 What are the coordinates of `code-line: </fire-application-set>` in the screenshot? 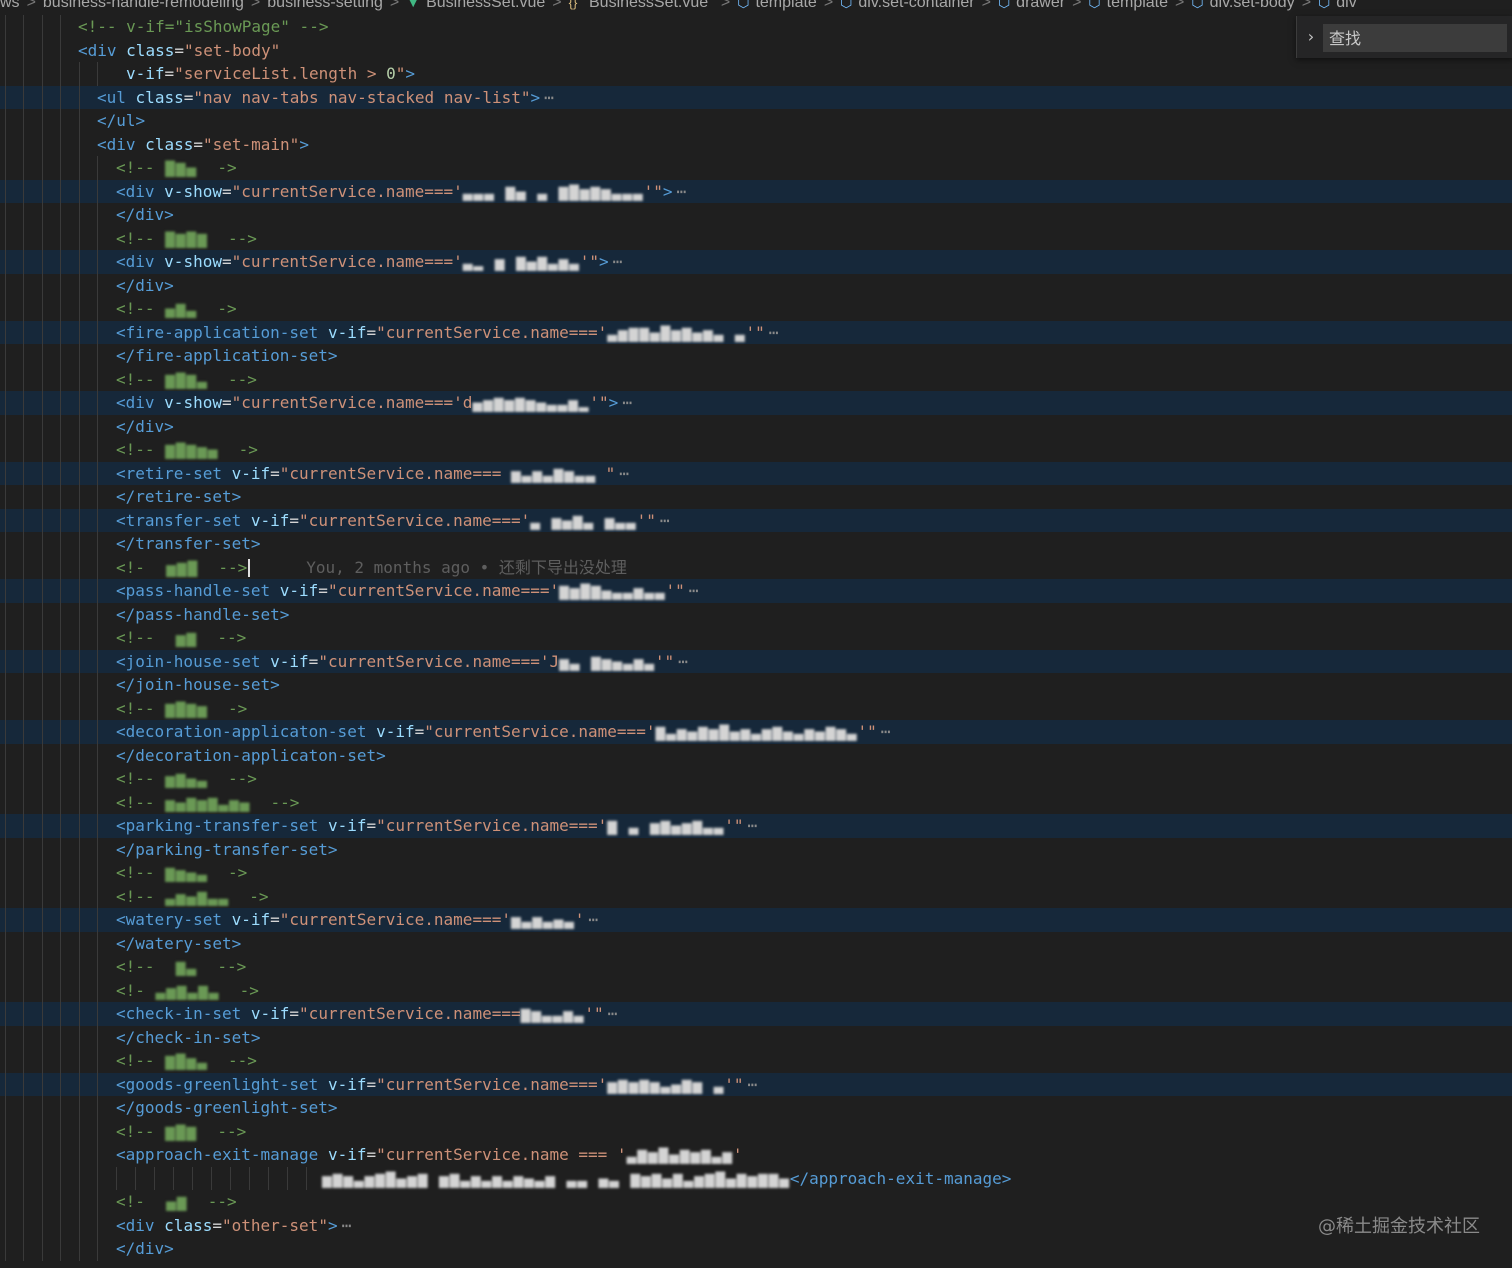 It's located at (756, 356).